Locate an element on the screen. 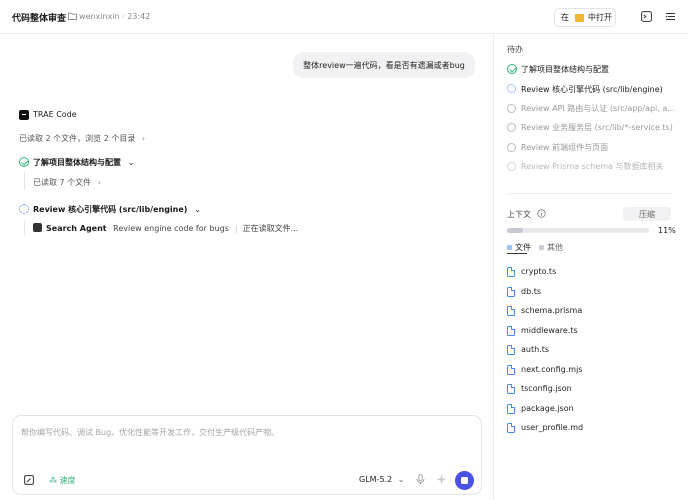 Image resolution: width=688 pixels, height=500 pixels. agent-icon is located at coordinates (37, 227).